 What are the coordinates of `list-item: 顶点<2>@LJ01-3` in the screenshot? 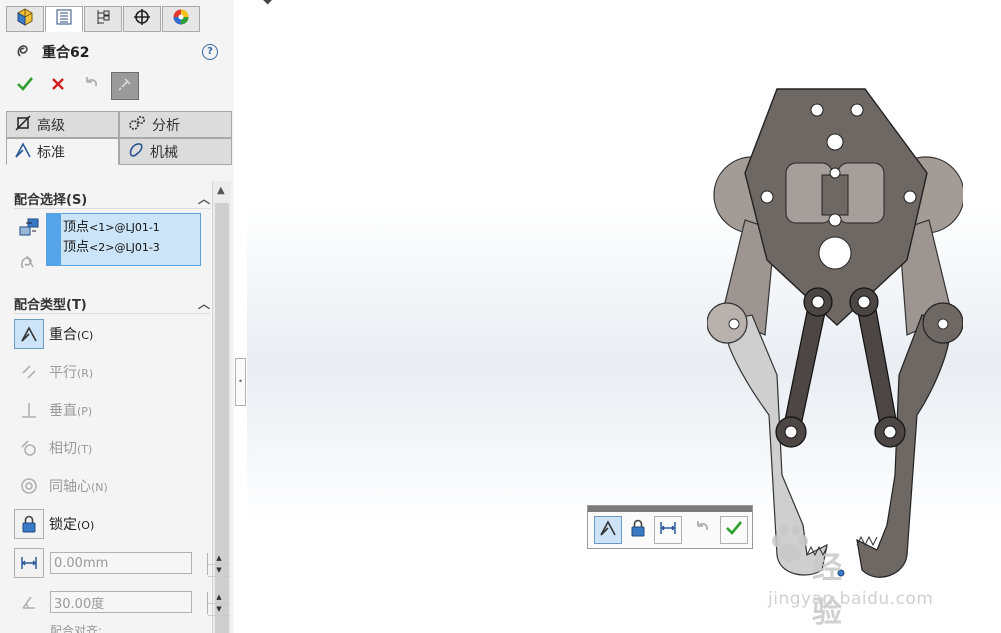 It's located at (111, 245).